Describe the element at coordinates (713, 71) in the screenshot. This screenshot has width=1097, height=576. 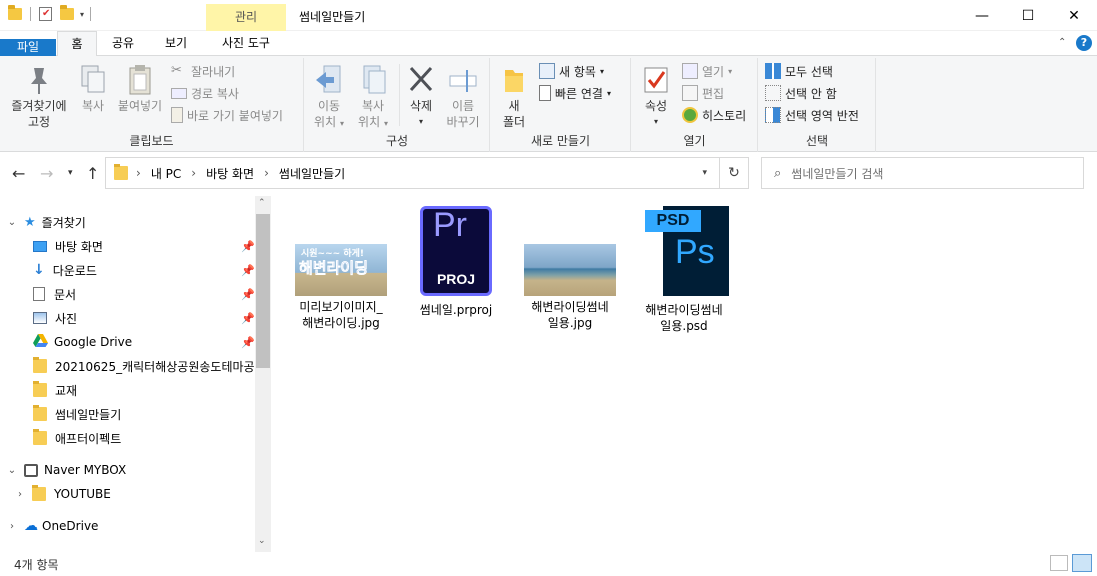
I see `open-label: 열기` at that location.